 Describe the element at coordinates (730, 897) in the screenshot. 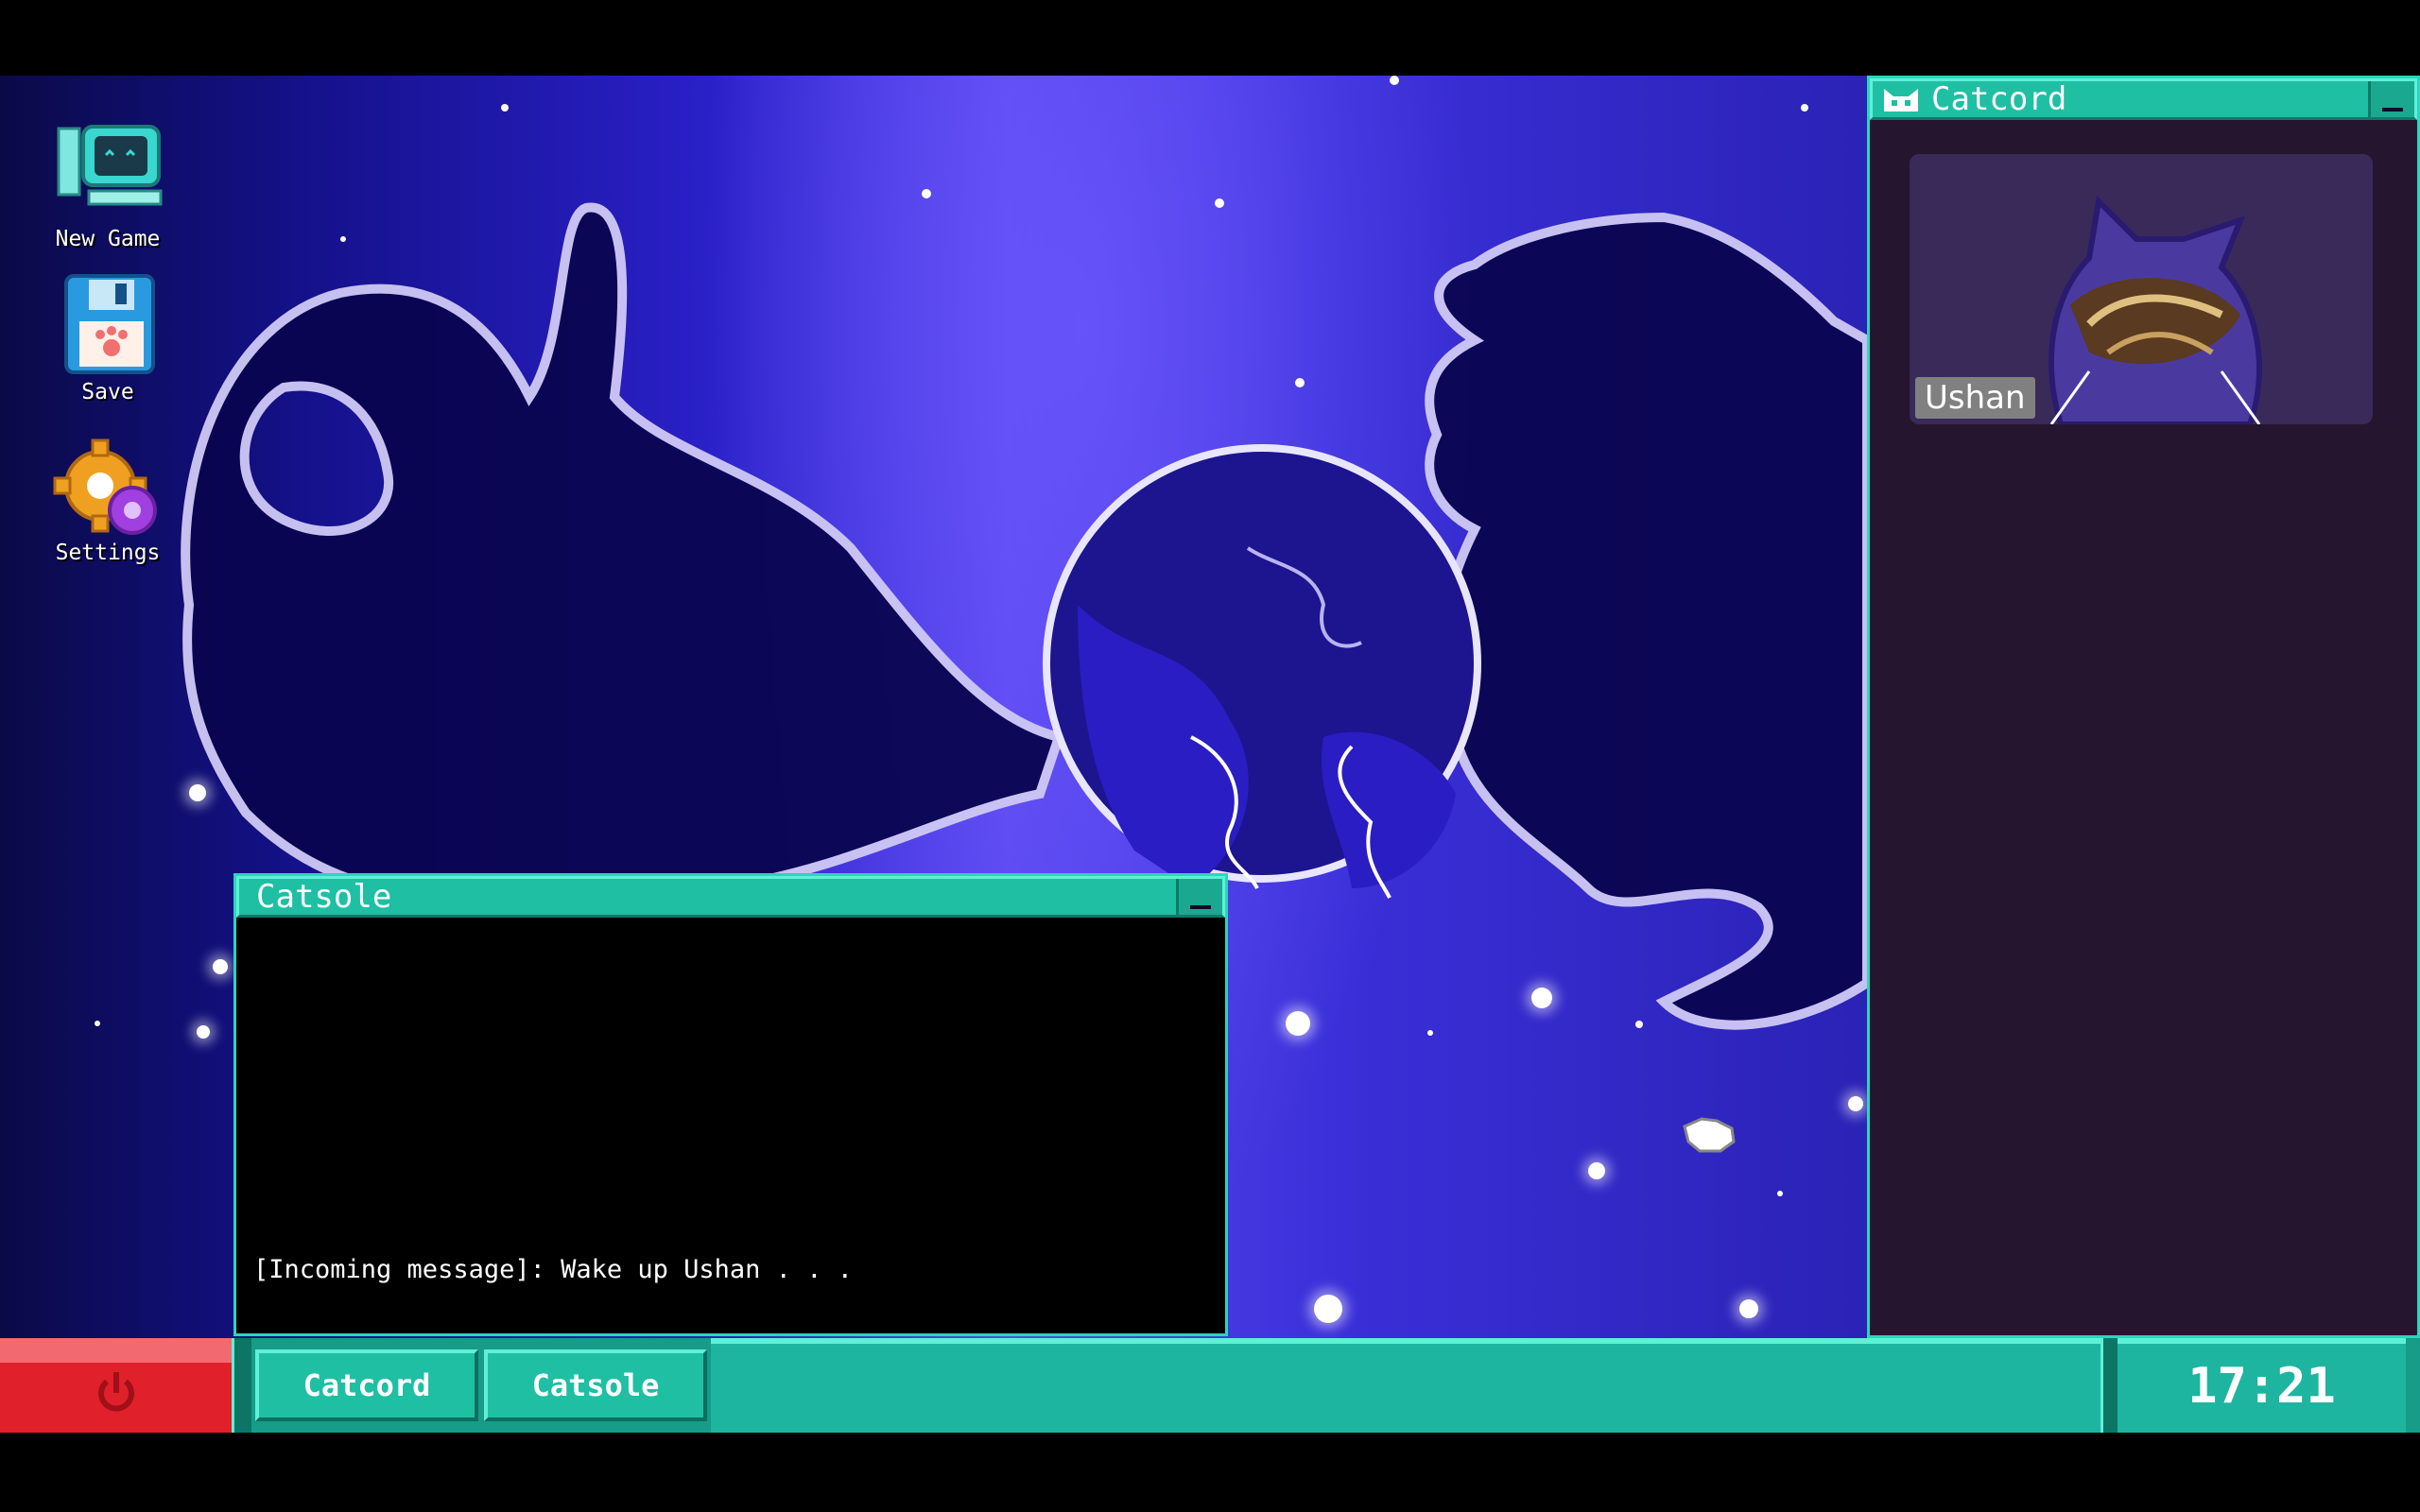

I see `catsole-title-bar: Catsole` at that location.